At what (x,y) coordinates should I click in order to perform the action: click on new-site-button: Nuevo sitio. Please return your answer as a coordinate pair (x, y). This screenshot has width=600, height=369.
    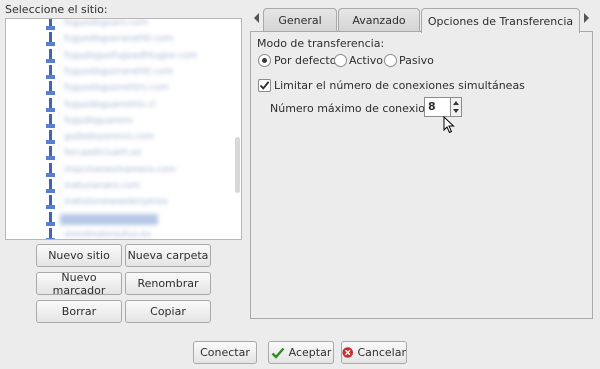
    Looking at the image, I should click on (79, 255).